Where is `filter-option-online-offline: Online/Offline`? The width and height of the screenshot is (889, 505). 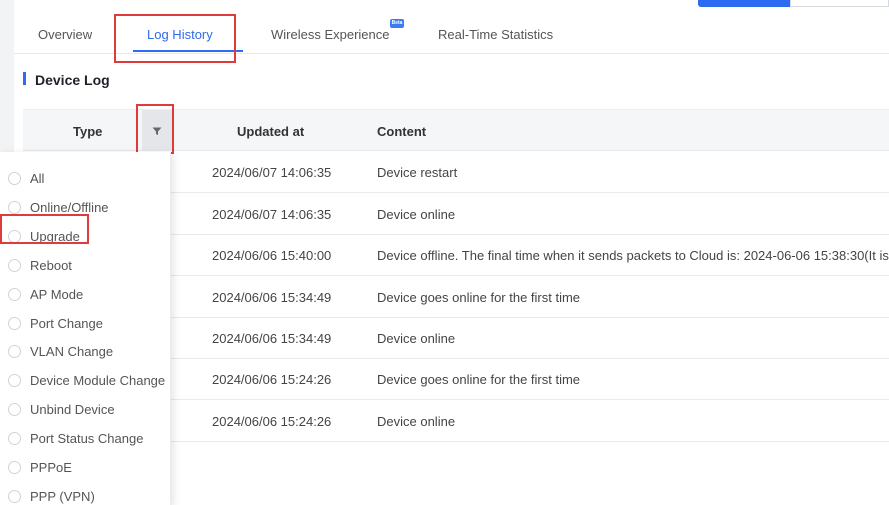
filter-option-online-offline: Online/Offline is located at coordinates (85, 201).